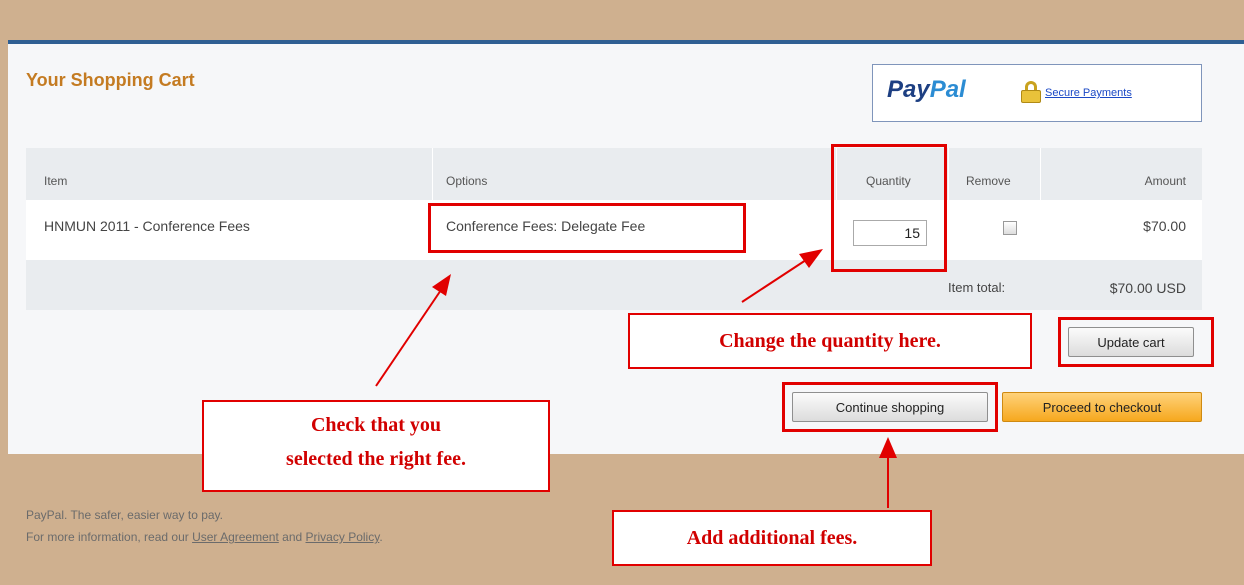 The image size is (1244, 585). Describe the element at coordinates (441, 285) in the screenshot. I see `fee-arrow-head` at that location.